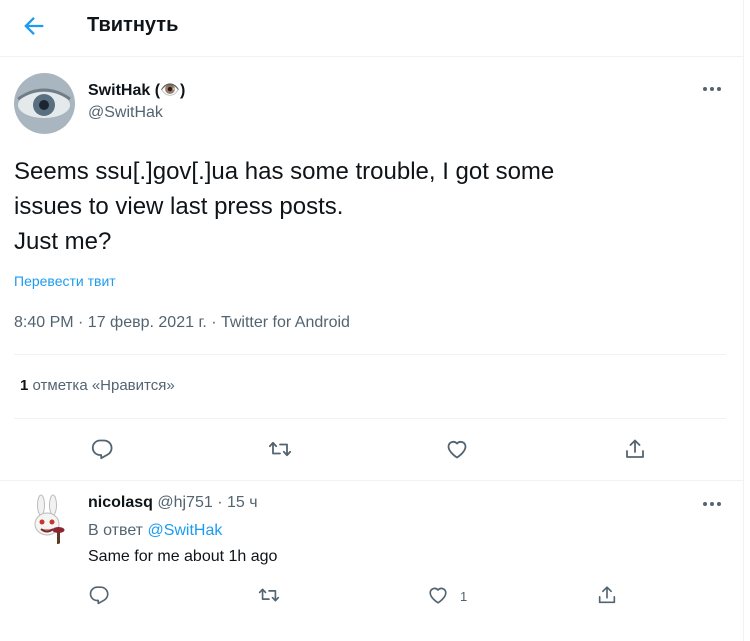 The width and height of the screenshot is (750, 641). I want to click on page-title: Твитнуть, so click(133, 25).